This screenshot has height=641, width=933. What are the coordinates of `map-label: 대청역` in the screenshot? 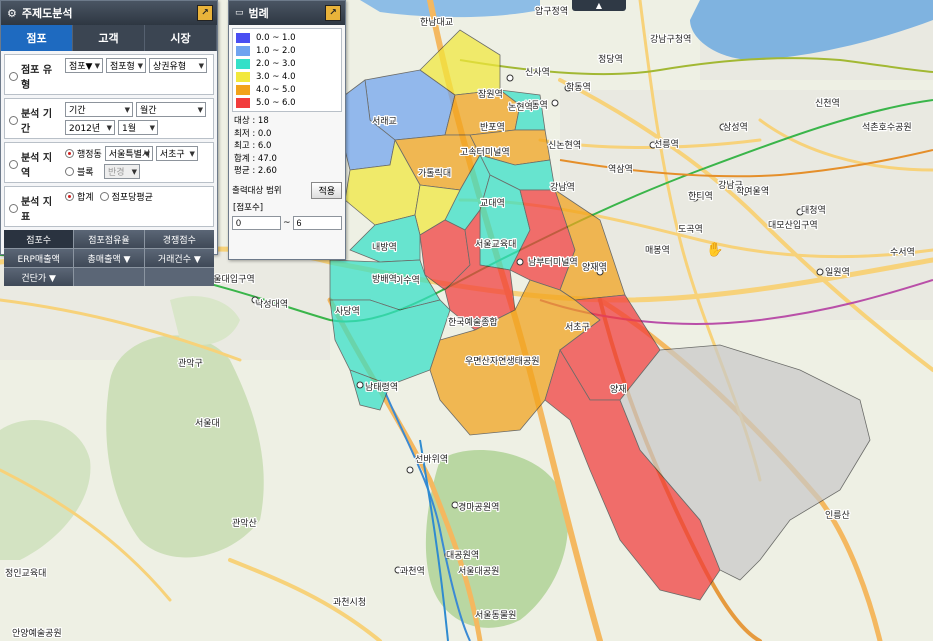 It's located at (813, 210).